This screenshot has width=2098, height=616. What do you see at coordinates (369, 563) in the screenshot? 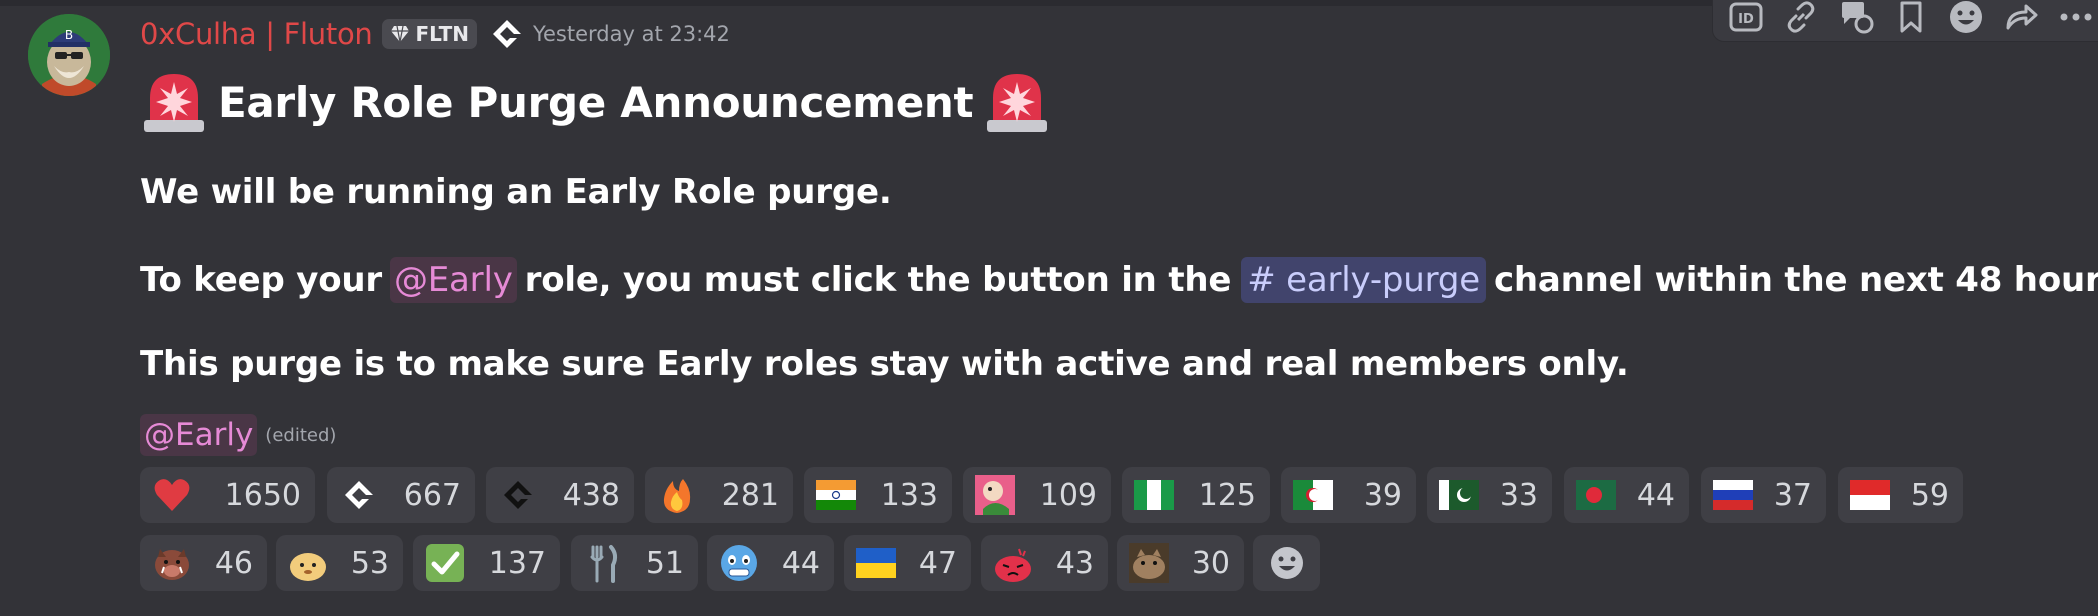
I see `reaction-count: 53` at bounding box center [369, 563].